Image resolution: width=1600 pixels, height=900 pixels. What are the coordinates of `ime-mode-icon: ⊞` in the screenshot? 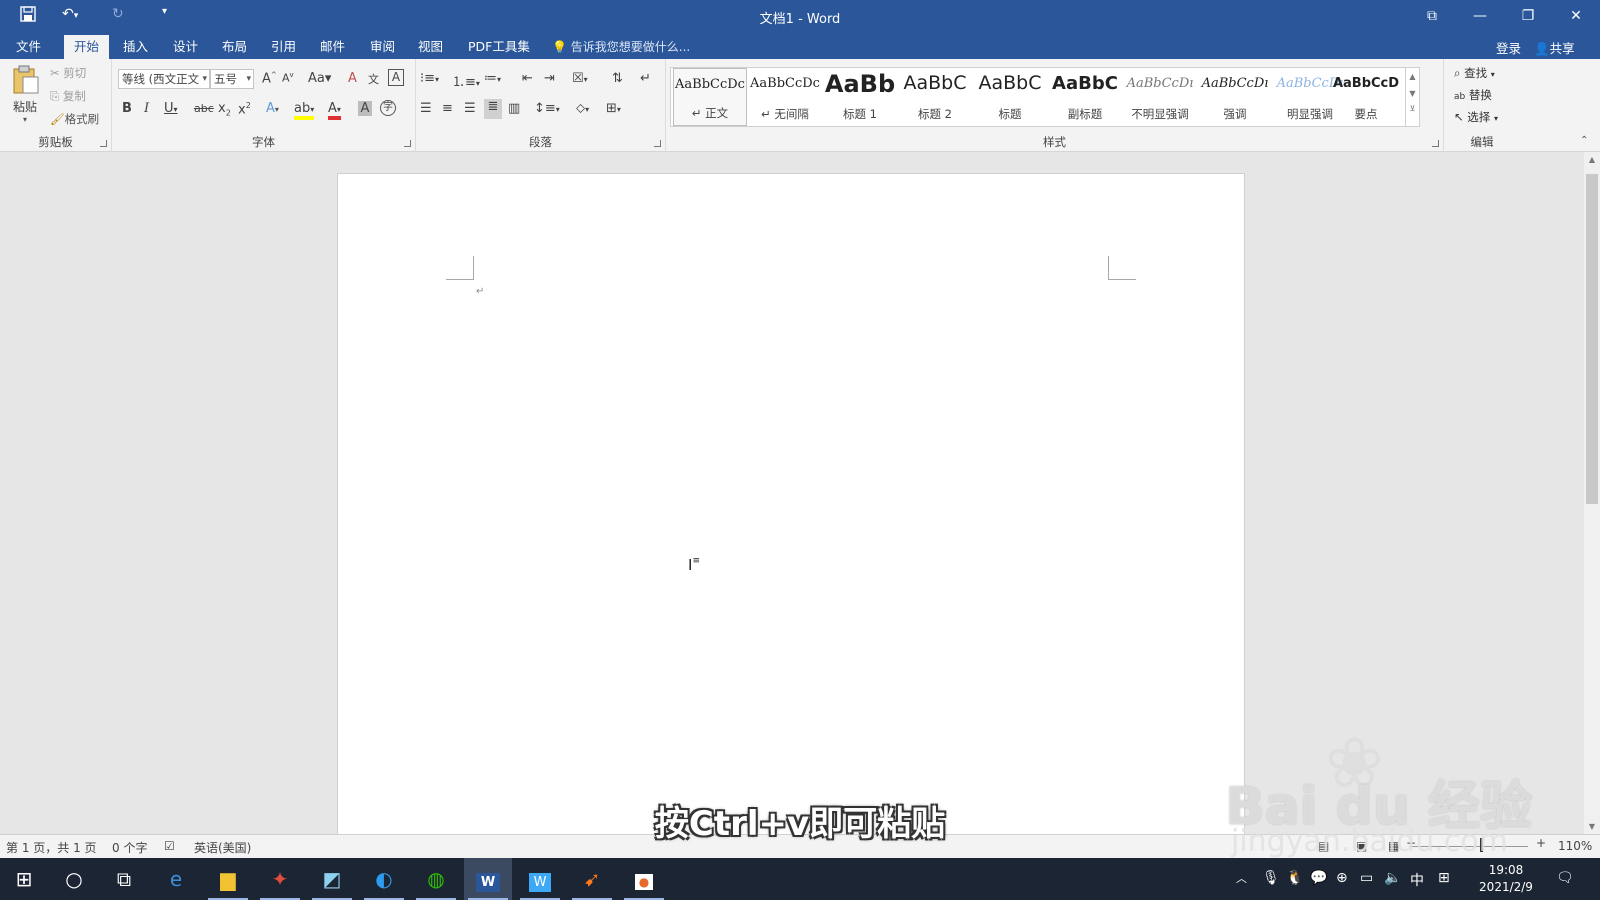 It's located at (1444, 878).